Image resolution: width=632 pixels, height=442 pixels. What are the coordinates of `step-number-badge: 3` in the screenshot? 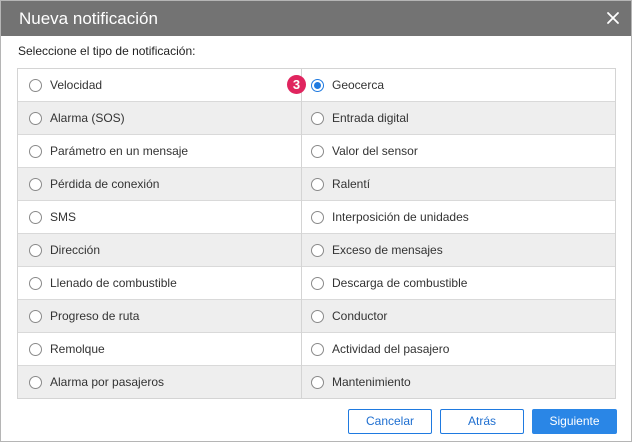 It's located at (296, 84).